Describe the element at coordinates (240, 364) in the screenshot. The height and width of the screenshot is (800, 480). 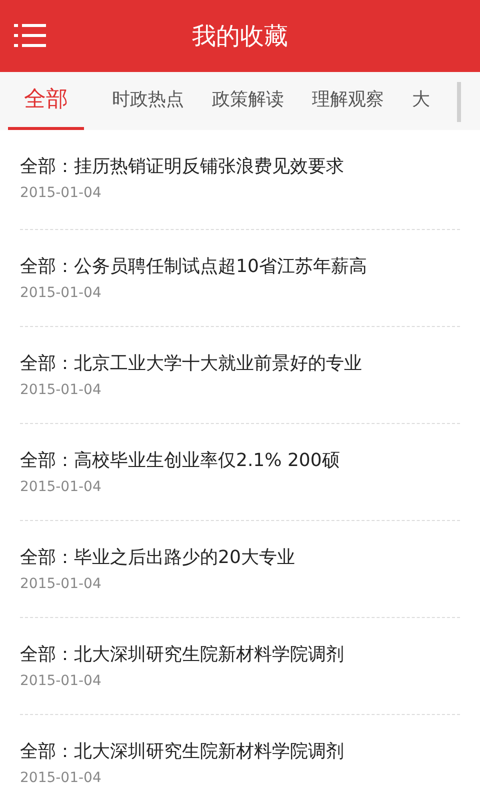
I see `article-title: 全部：北京工业大学十大就业前景好的专业` at that location.